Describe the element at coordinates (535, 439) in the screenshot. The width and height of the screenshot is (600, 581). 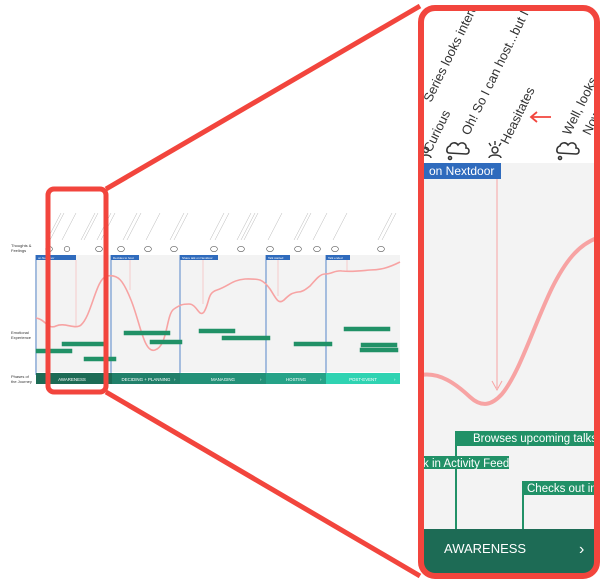
I see `activity-note-label: Browses upcoming talks` at that location.